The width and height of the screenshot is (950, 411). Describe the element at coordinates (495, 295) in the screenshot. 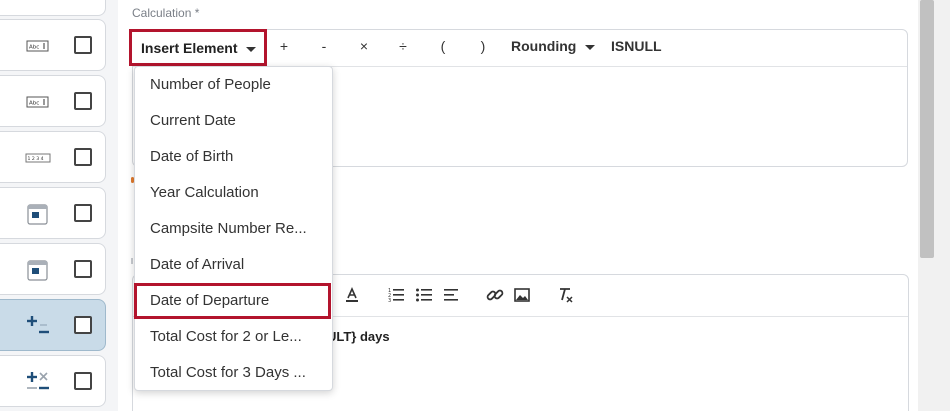

I see `link-icon` at that location.